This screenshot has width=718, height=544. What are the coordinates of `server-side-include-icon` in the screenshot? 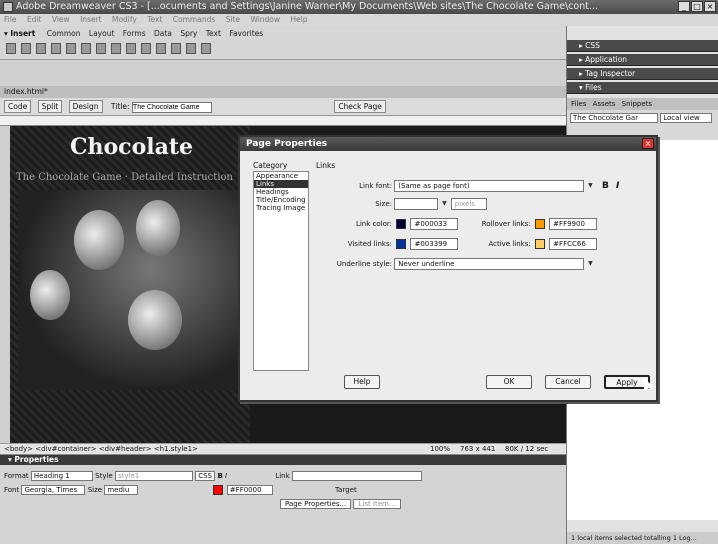 It's located at (131, 48).